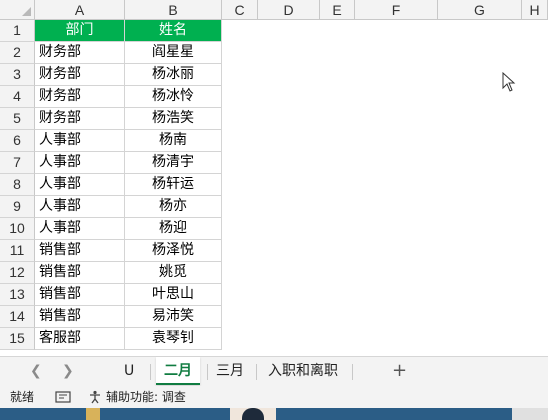  What do you see at coordinates (17, 163) in the screenshot?
I see `row-header: 7` at bounding box center [17, 163].